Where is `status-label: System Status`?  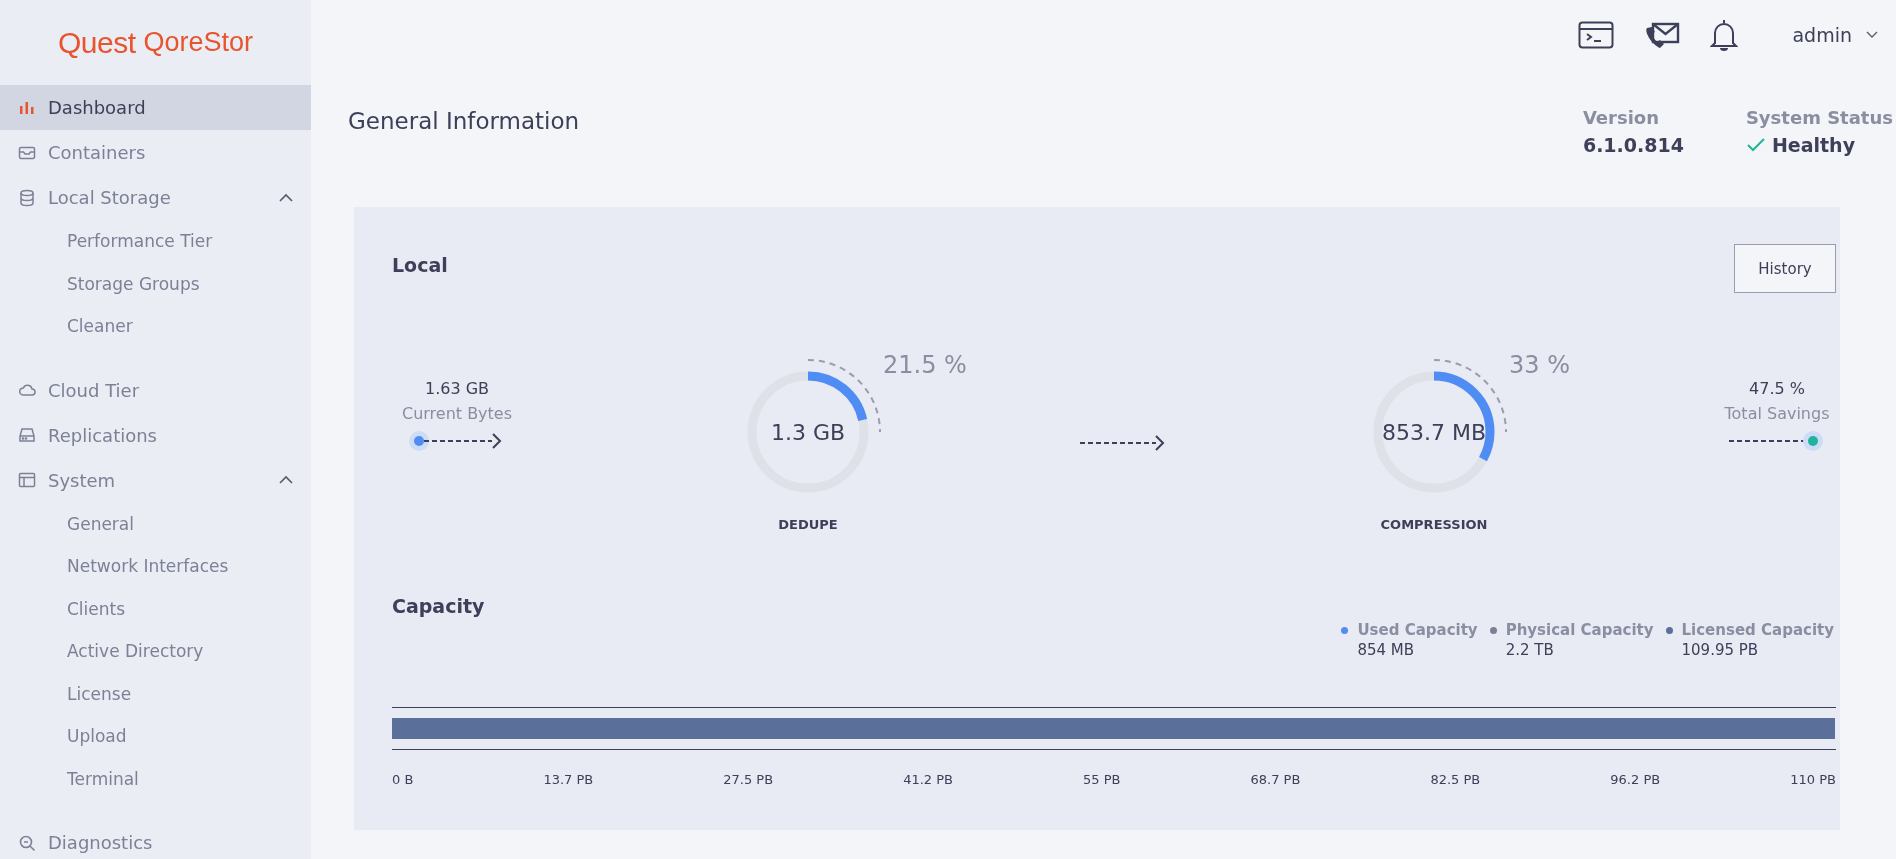 status-label: System Status is located at coordinates (1819, 117).